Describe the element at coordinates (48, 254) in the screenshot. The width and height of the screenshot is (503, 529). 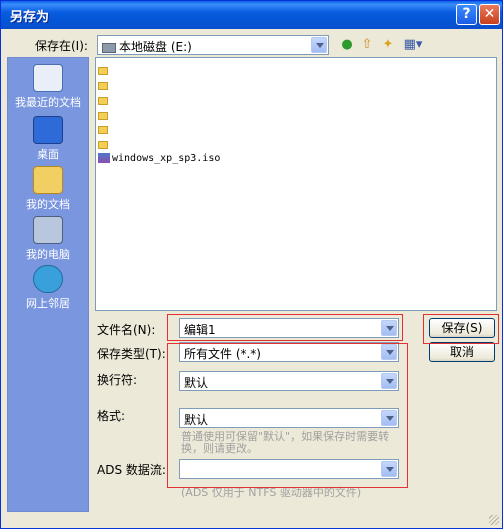
I see `place-my-computer-label: 我的电脑` at that location.